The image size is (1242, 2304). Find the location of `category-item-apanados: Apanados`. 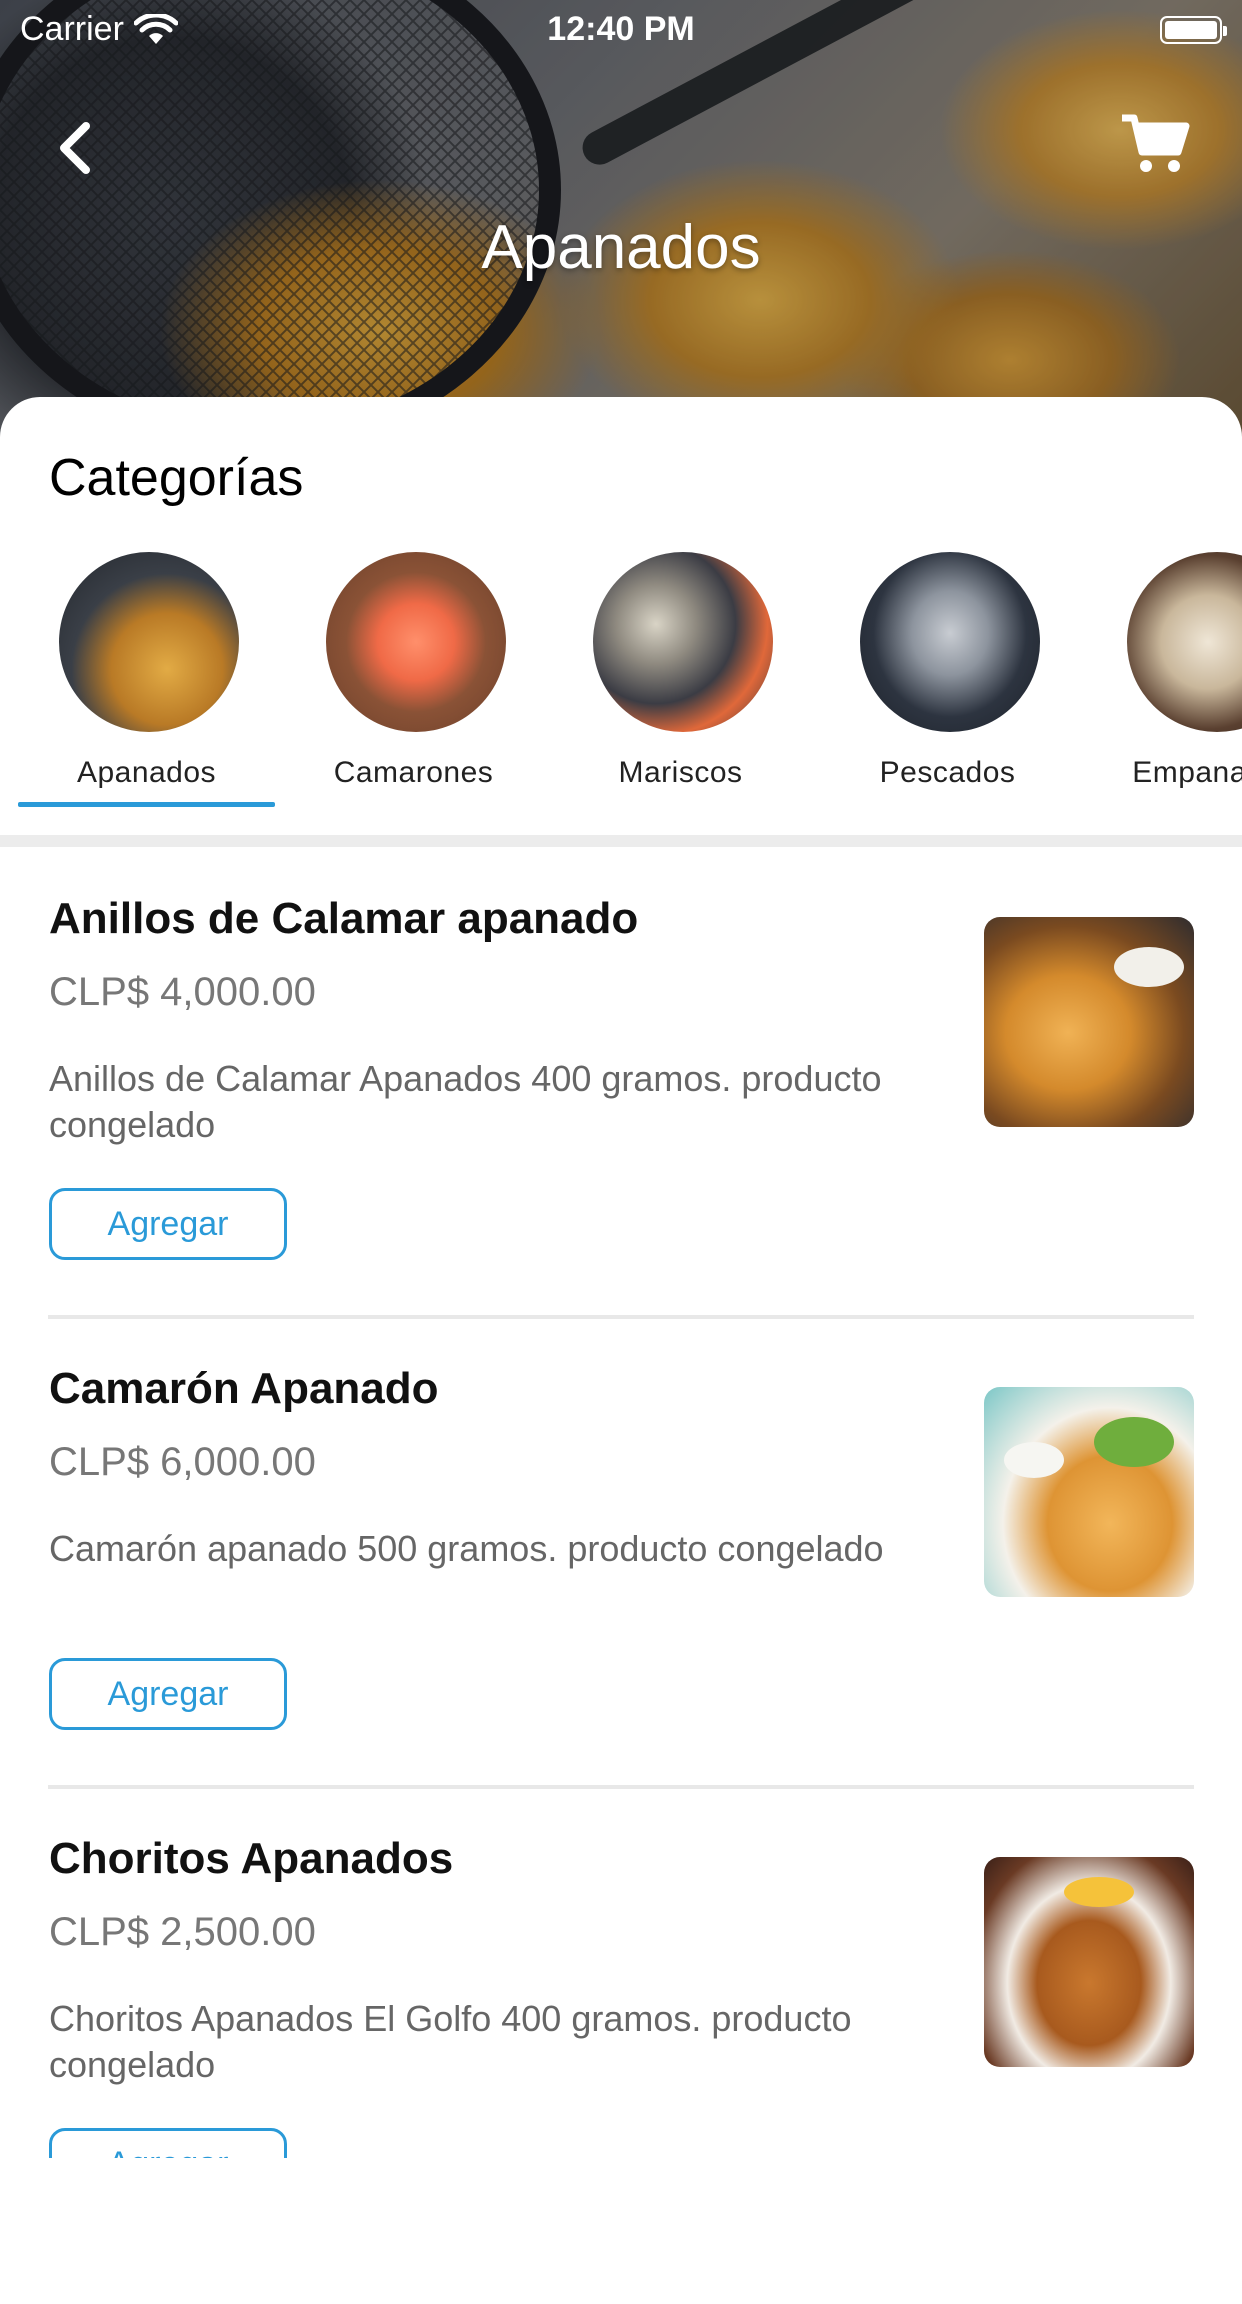

category-item-apanados: Apanados is located at coordinates (146, 682).